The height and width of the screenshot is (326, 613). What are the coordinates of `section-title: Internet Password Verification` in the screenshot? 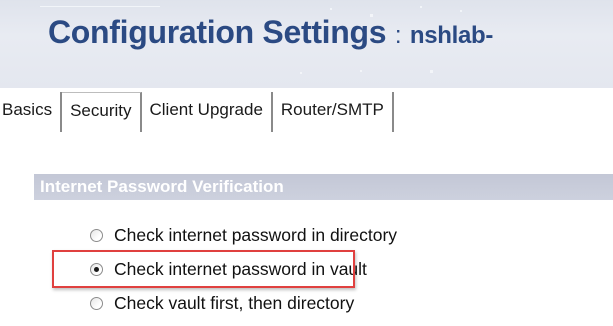 It's located at (162, 186).